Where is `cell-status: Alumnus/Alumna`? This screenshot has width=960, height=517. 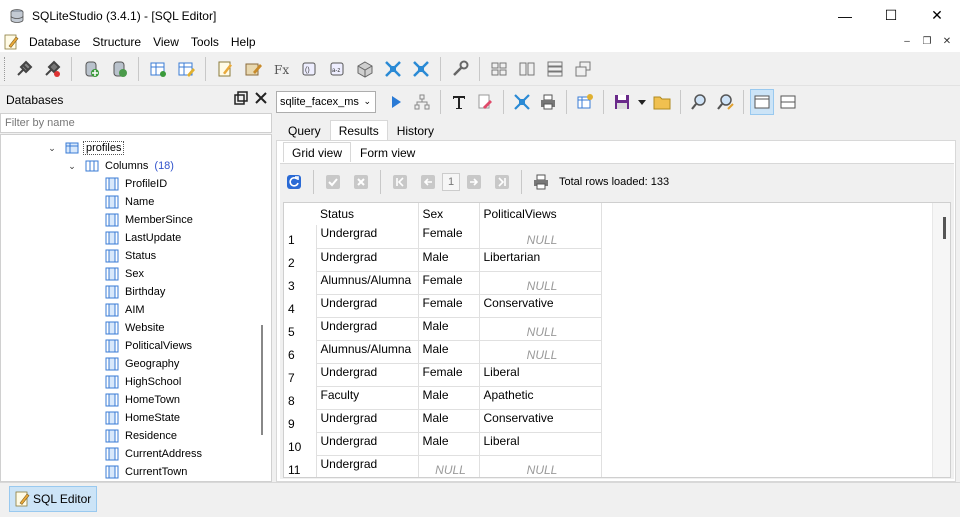
cell-status: Alumnus/Alumna is located at coordinates (367, 283).